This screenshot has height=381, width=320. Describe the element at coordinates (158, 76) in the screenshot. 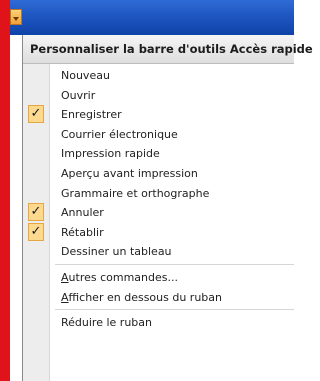

I see `menu-item-nouveau: Nouveau` at that location.